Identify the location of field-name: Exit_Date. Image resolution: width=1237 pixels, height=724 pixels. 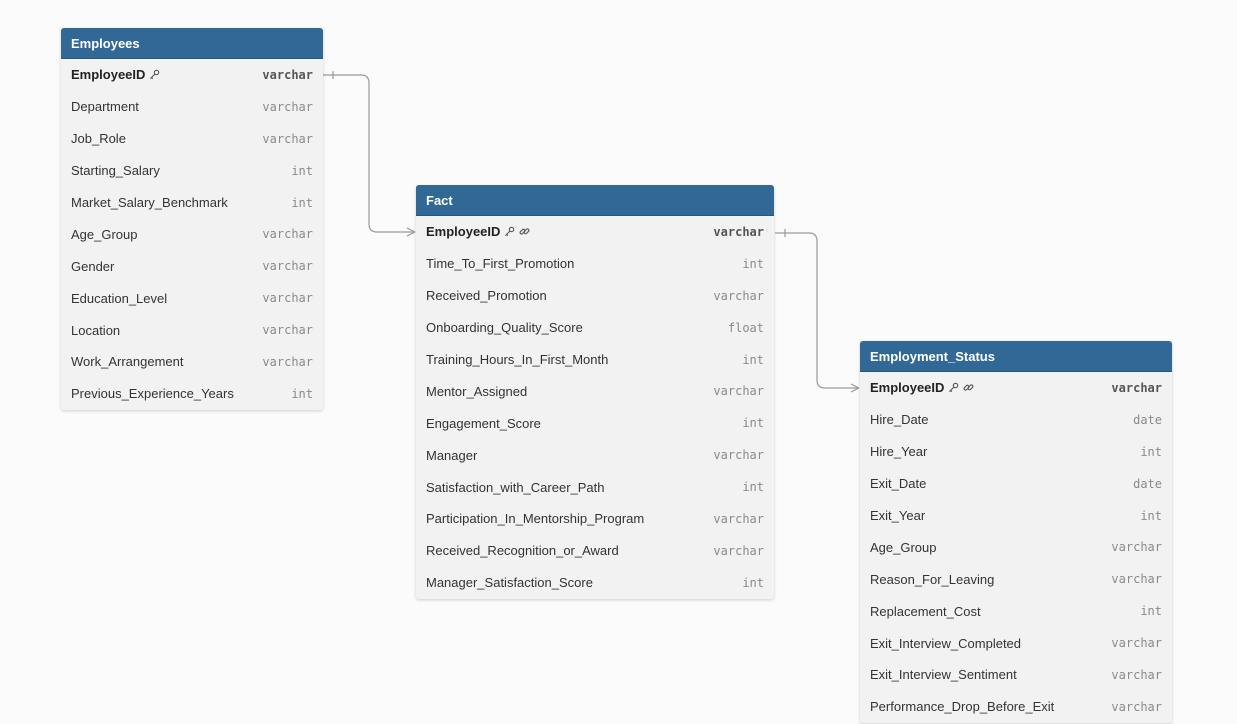
(898, 483).